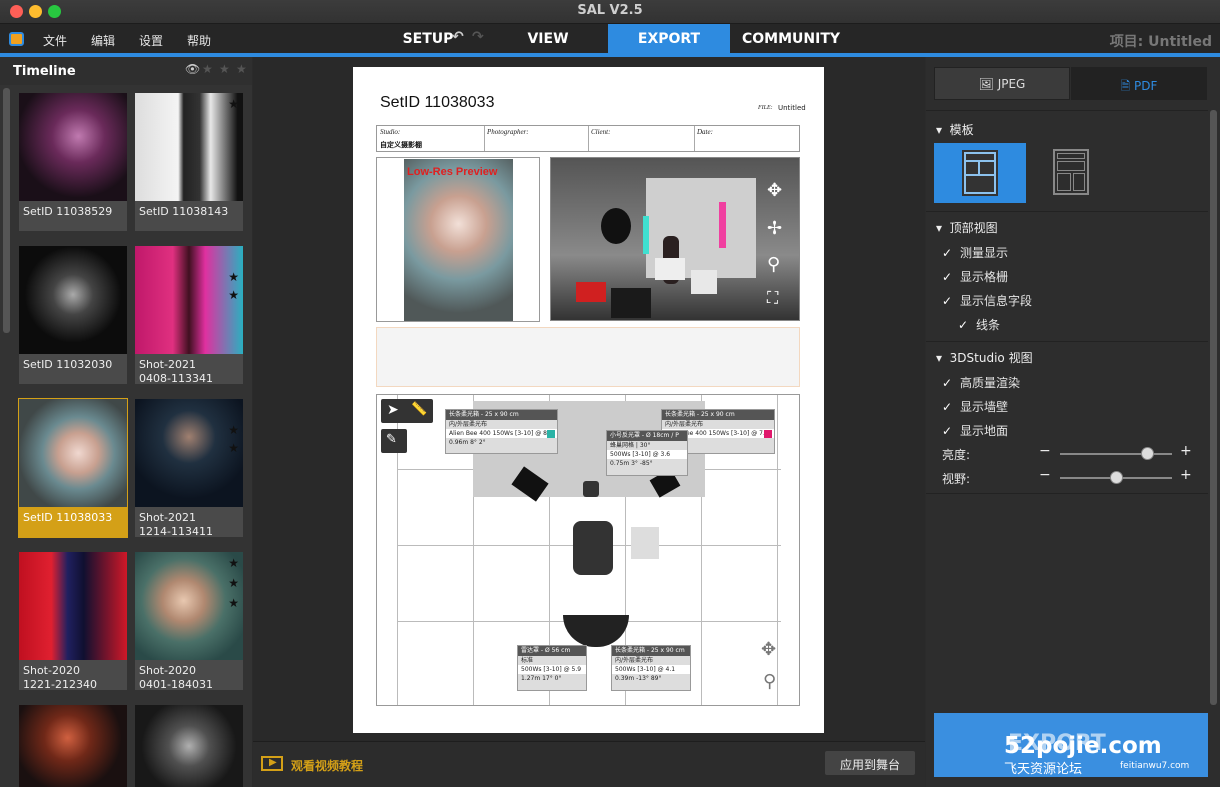  Describe the element at coordinates (647, 439) in the screenshot. I see `light-card-title: 小号反光罩 - Ø 18cm / P 13cm` at that location.